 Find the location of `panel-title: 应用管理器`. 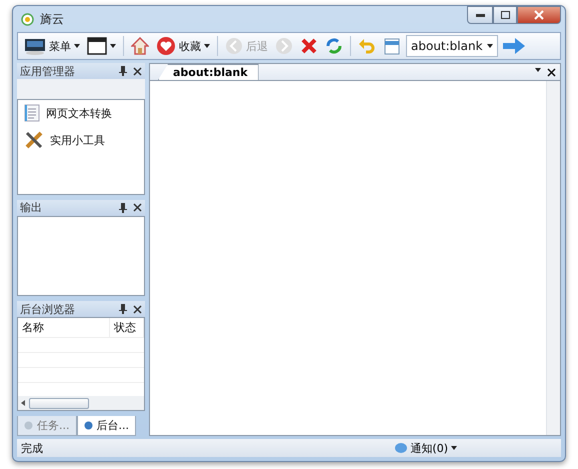

panel-title: 应用管理器 is located at coordinates (48, 71).